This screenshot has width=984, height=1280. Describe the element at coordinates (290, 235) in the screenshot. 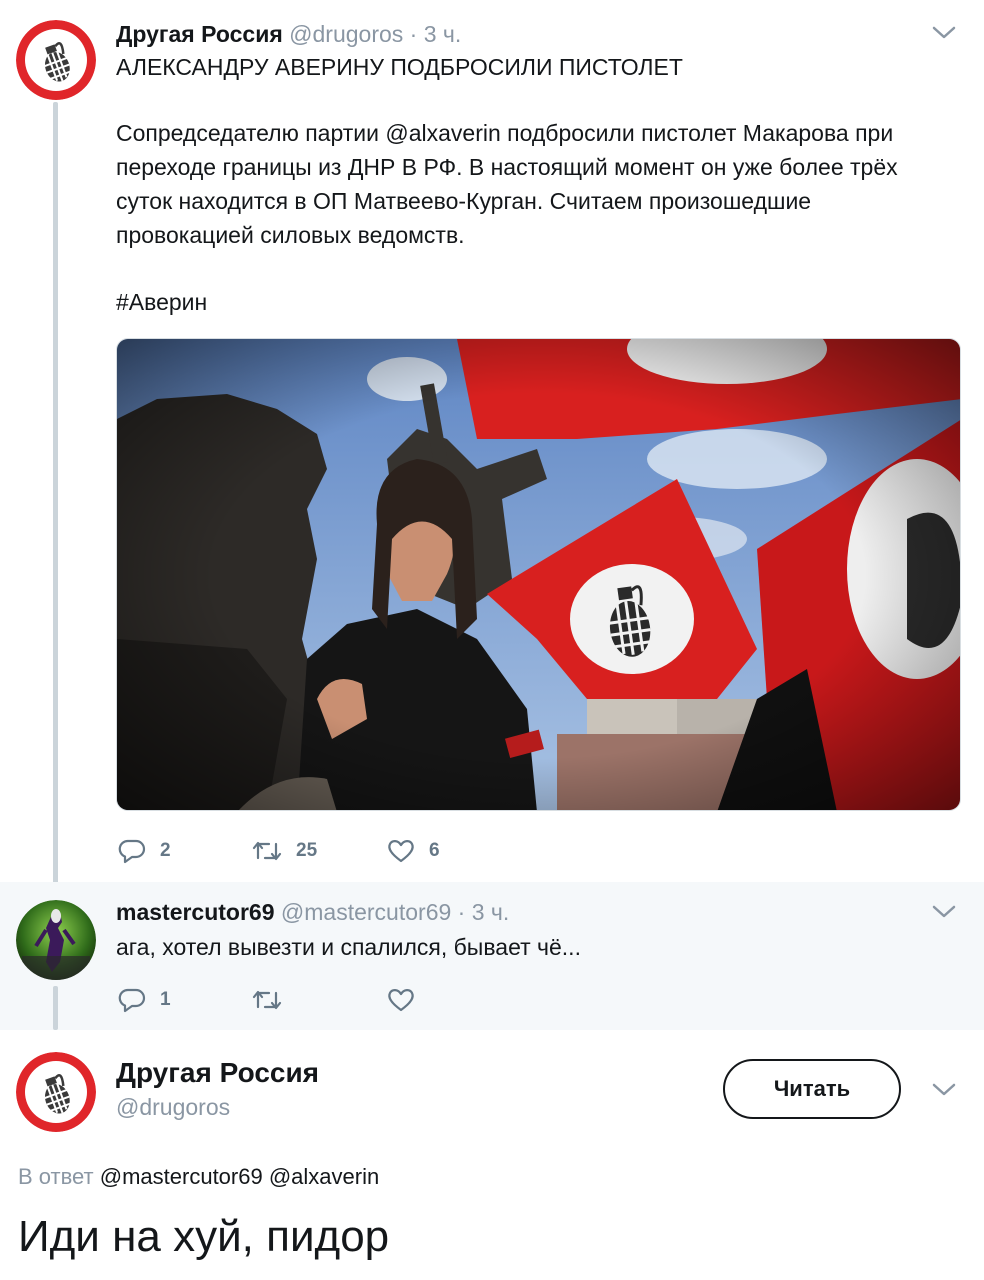

I see `tweet-body-line: провокацией силовых ведомств.` at that location.